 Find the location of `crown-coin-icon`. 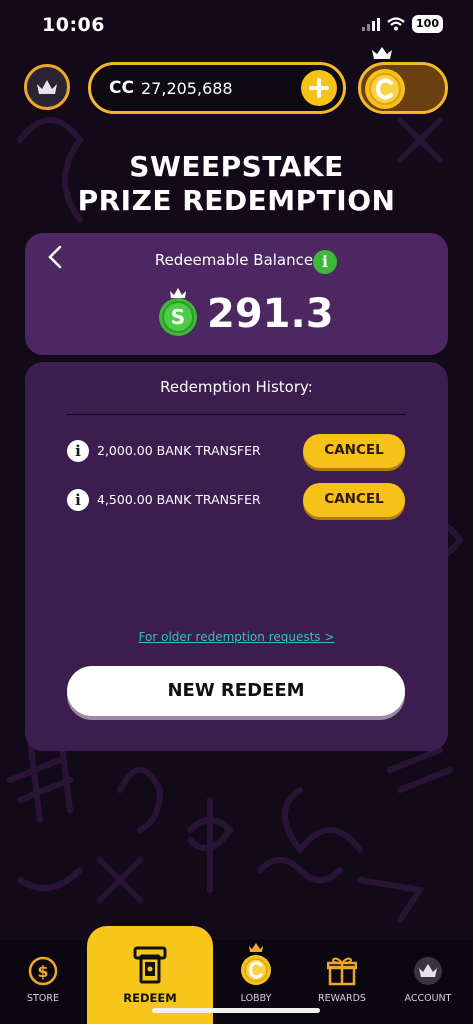

crown-coin-icon is located at coordinates (256, 964).